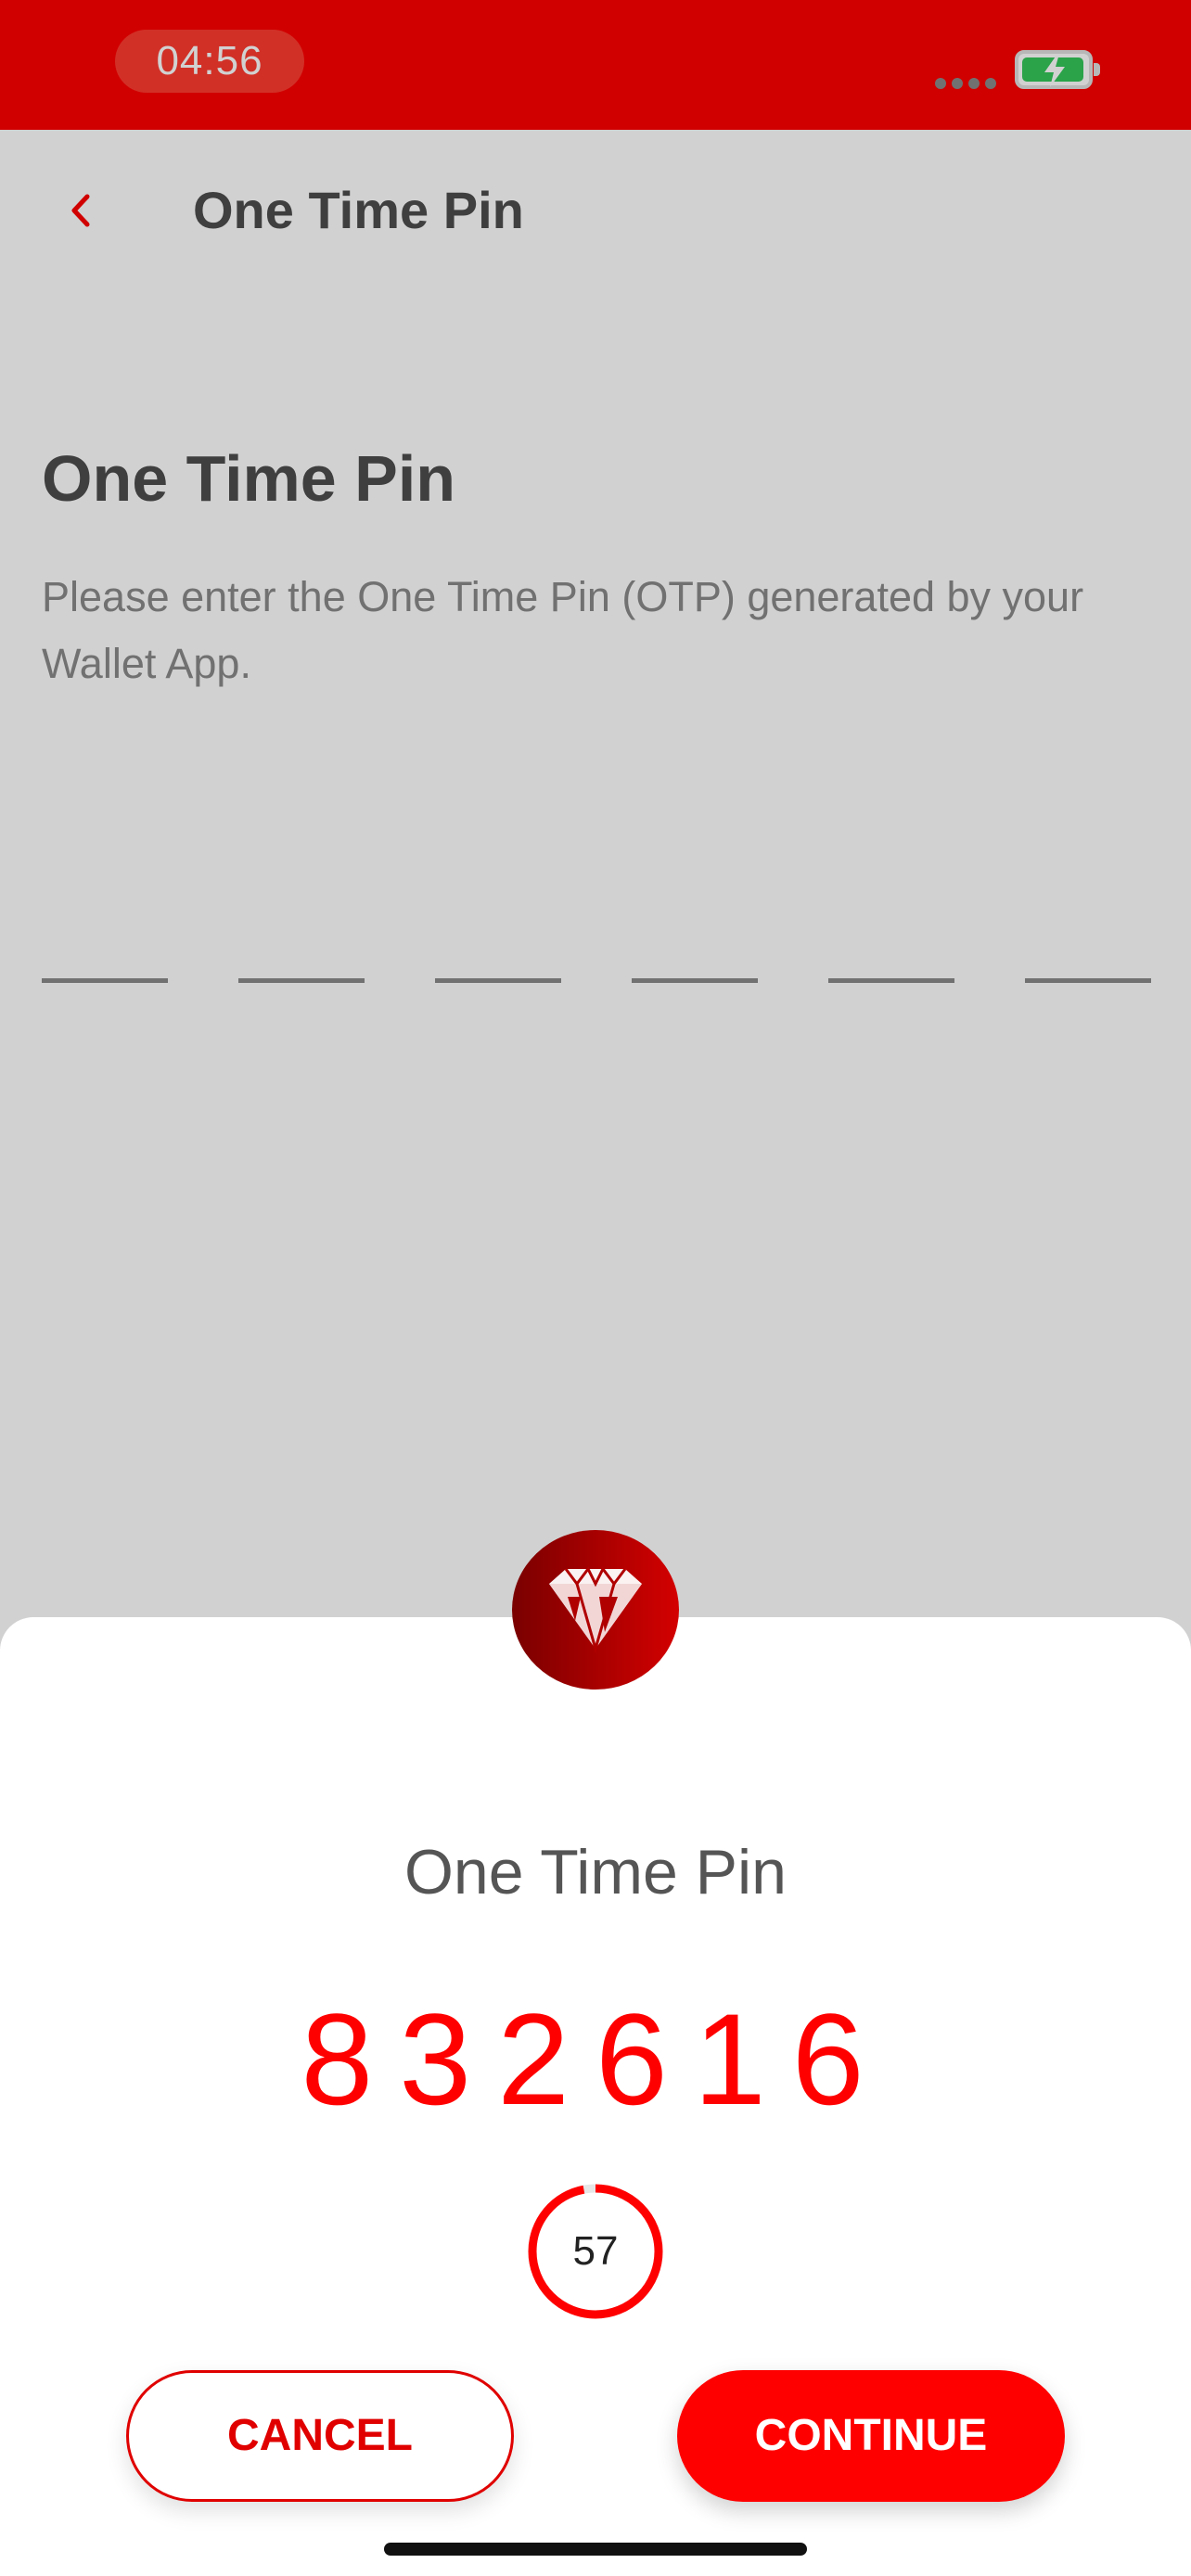 Image resolution: width=1191 pixels, height=2576 pixels. I want to click on continue-button: CONTINUE, so click(871, 2436).